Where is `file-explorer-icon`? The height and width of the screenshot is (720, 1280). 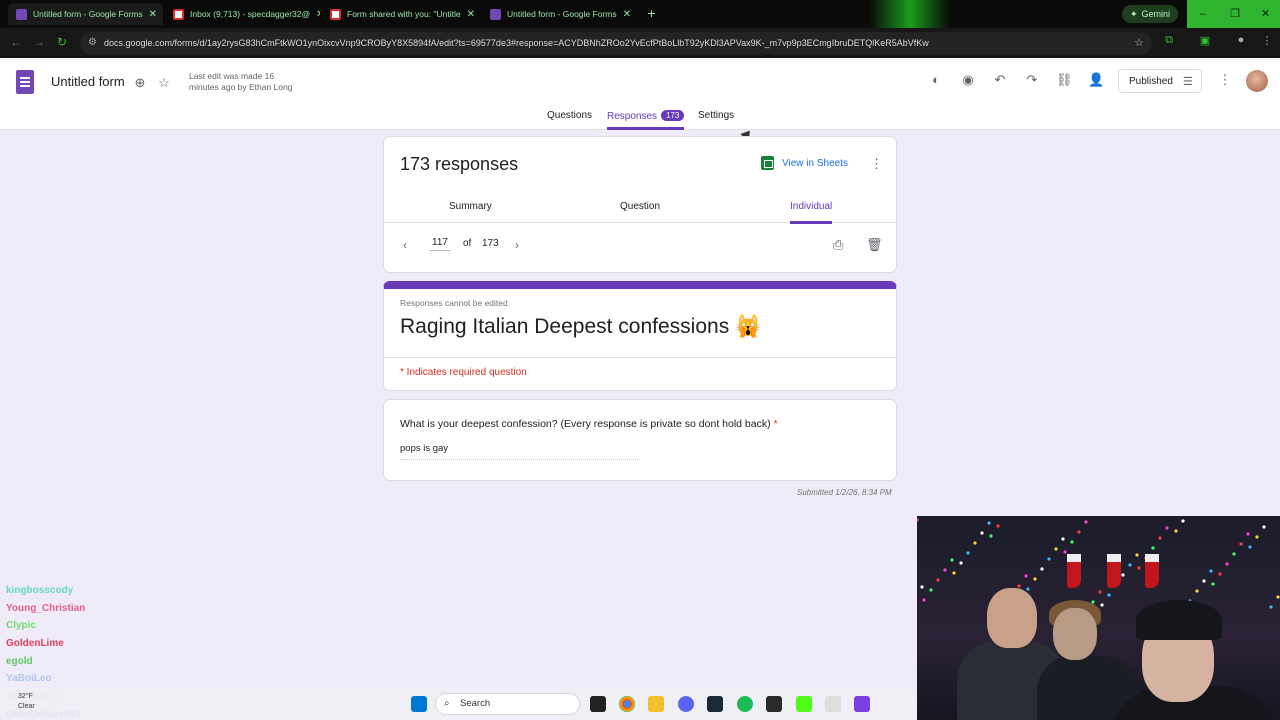
file-explorer-icon is located at coordinates (656, 704).